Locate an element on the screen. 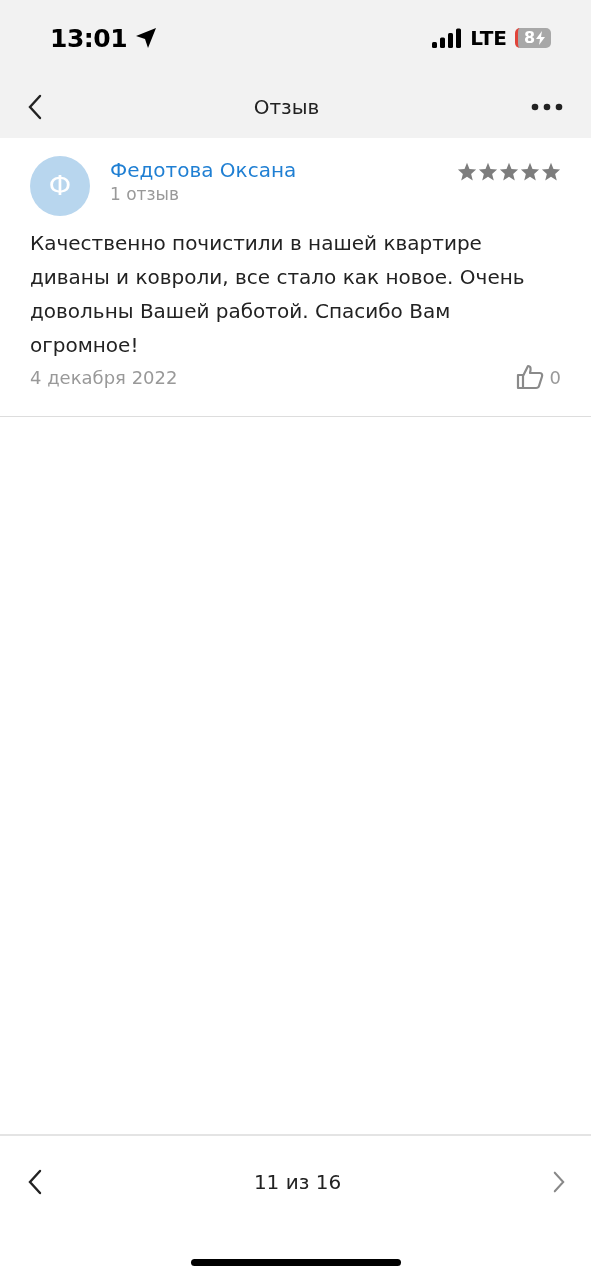 Image resolution: width=591 pixels, height=1280 pixels. review-count: 1 отзыв is located at coordinates (145, 194).